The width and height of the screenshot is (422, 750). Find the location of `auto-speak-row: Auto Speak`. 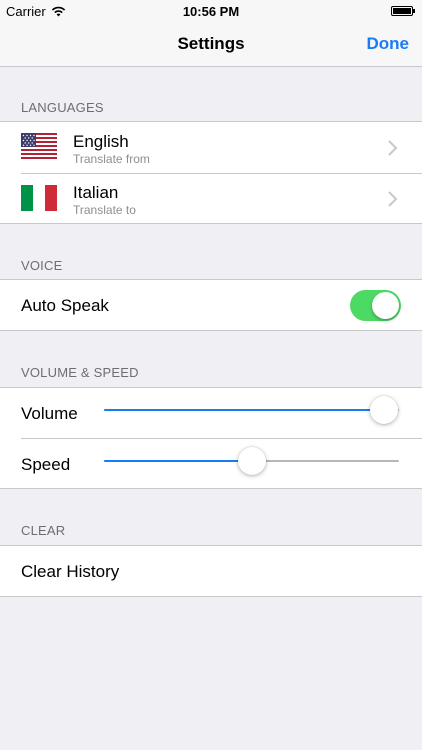

auto-speak-row: Auto Speak is located at coordinates (211, 305).